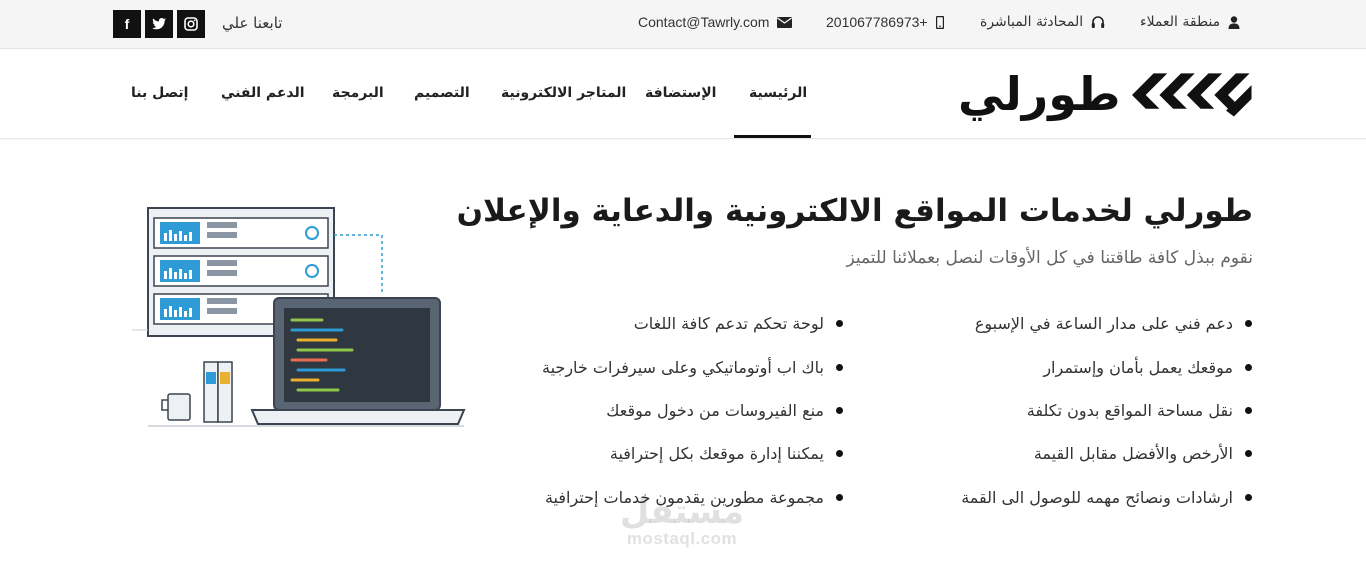  Describe the element at coordinates (1180, 22) in the screenshot. I see `clients-area-text: منطقة العملاء` at that location.